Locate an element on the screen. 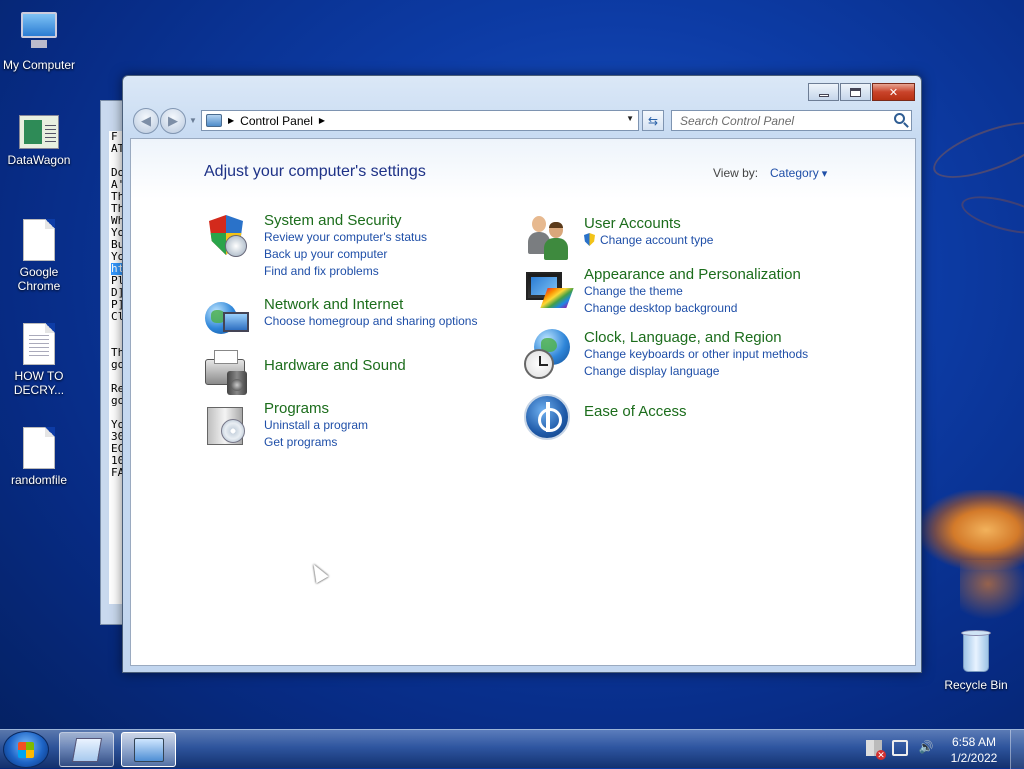 The width and height of the screenshot is (1024, 769). ease-of-access-icon is located at coordinates (549, 419).